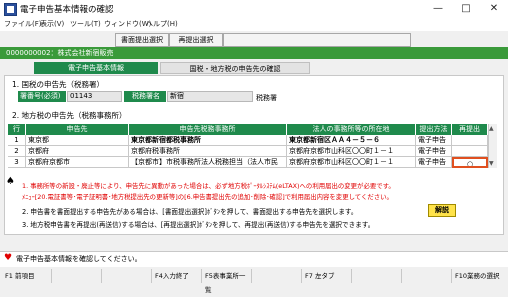 The image size is (508, 297). What do you see at coordinates (85, 24) in the screenshot?
I see `menu-tools: ツール(T)` at bounding box center [85, 24].